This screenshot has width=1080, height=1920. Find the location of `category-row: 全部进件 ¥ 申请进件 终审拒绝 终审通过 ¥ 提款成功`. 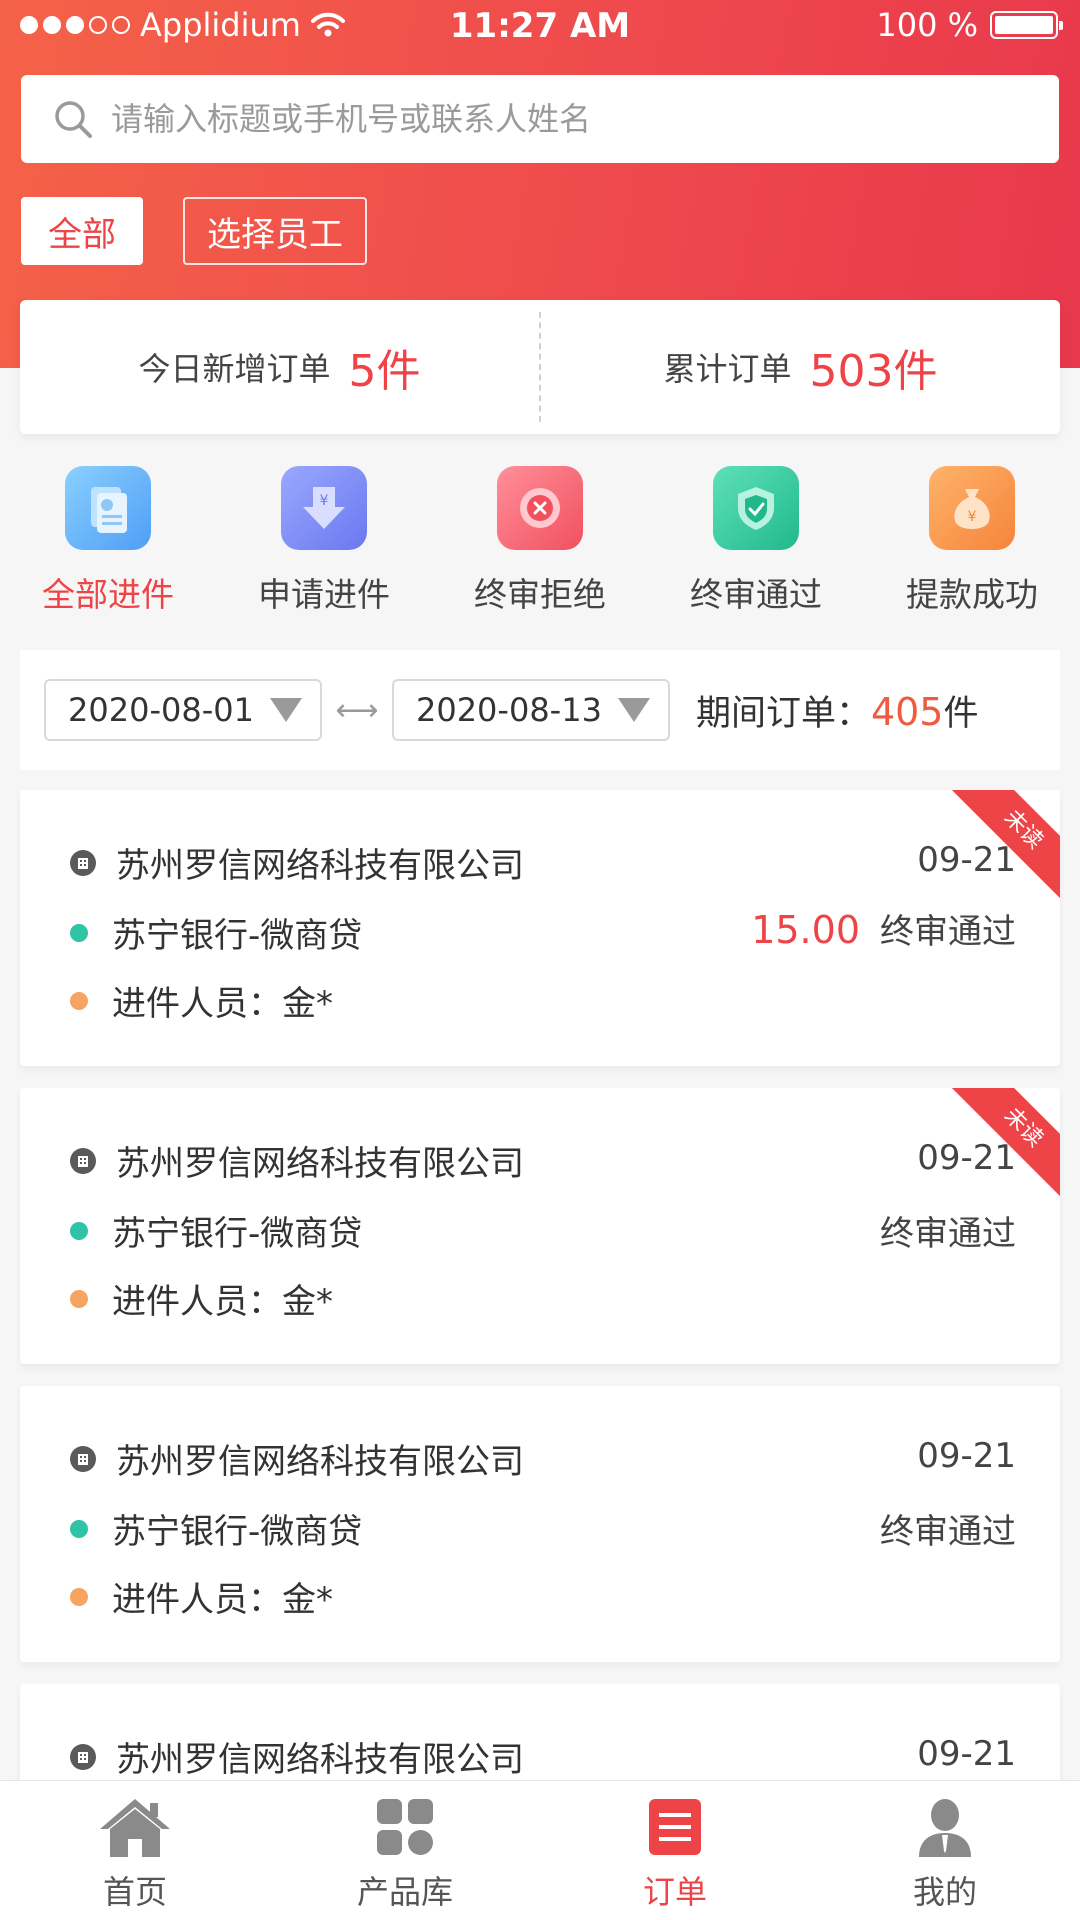

category-row: 全部进件 ¥ 申请进件 终审拒绝 终审通过 ¥ 提款成功 is located at coordinates (540, 541).